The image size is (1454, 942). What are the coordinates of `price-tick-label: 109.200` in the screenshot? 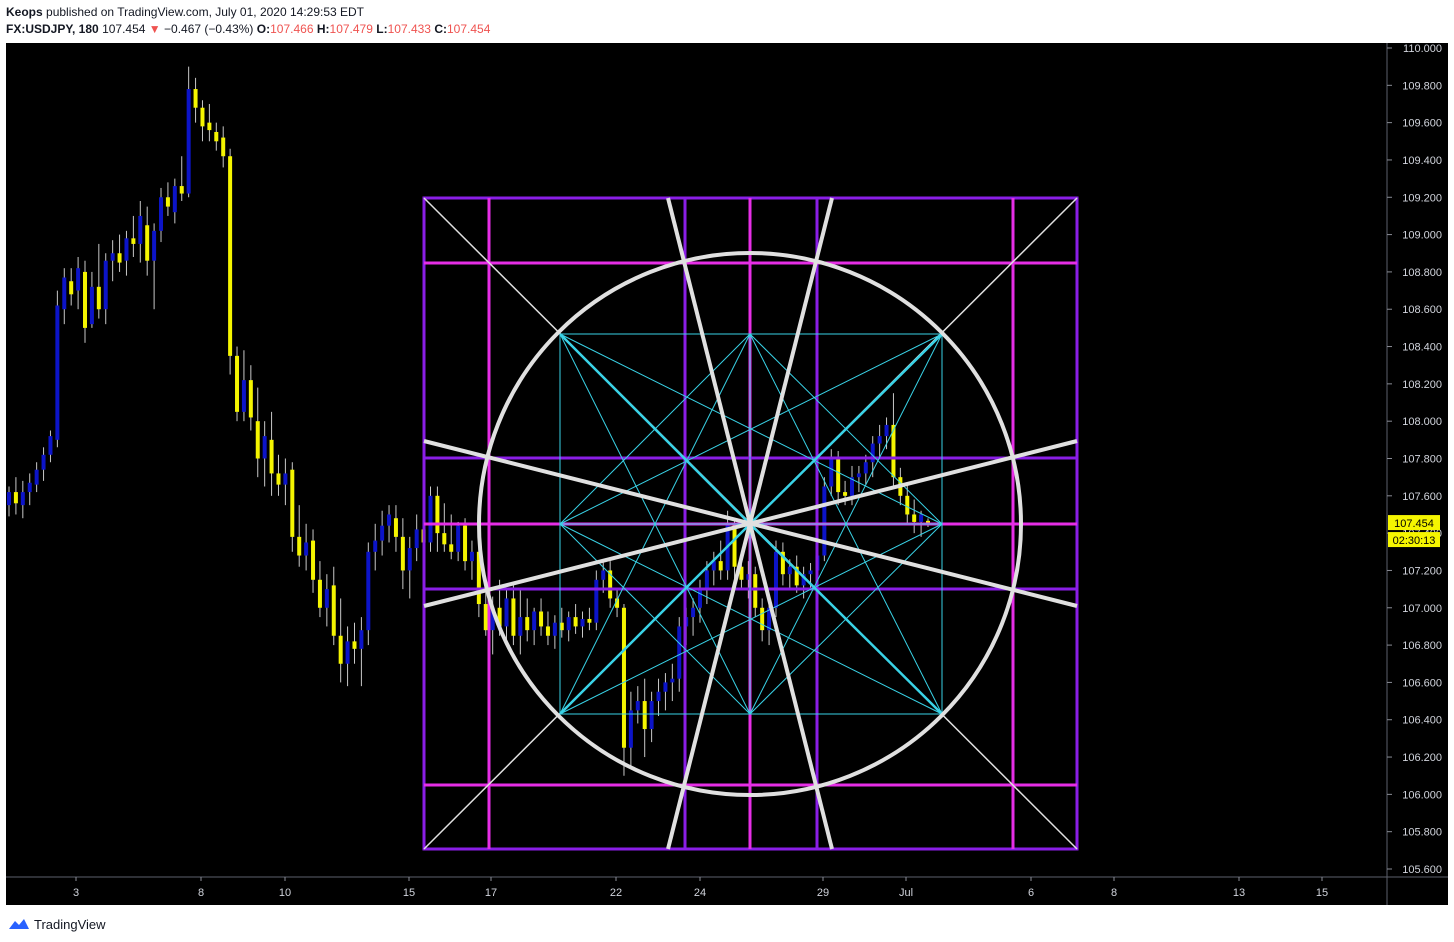 It's located at (1422, 198).